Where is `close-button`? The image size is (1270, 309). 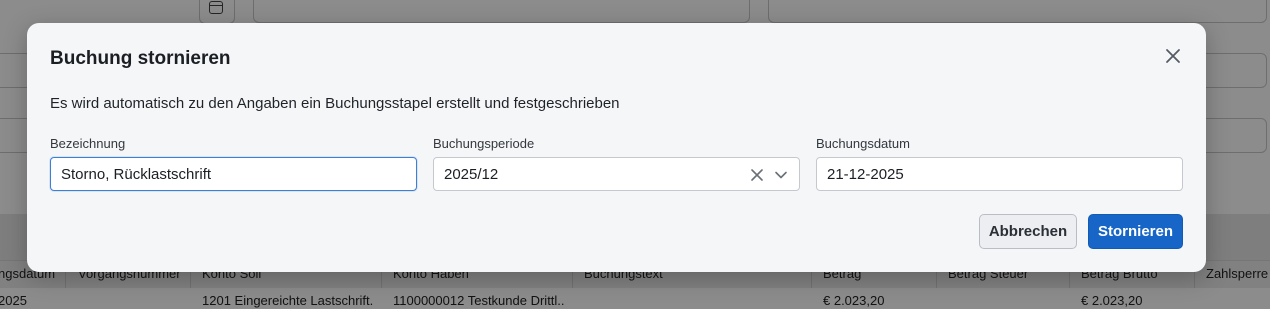 close-button is located at coordinates (1173, 56).